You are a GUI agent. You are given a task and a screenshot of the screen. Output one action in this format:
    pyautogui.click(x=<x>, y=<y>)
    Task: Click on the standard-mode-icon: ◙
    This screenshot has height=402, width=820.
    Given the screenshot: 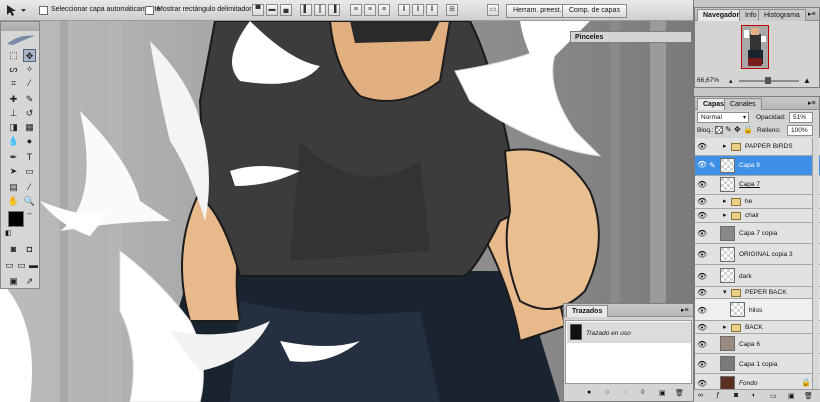 What is the action you would take?
    pyautogui.click(x=13, y=249)
    